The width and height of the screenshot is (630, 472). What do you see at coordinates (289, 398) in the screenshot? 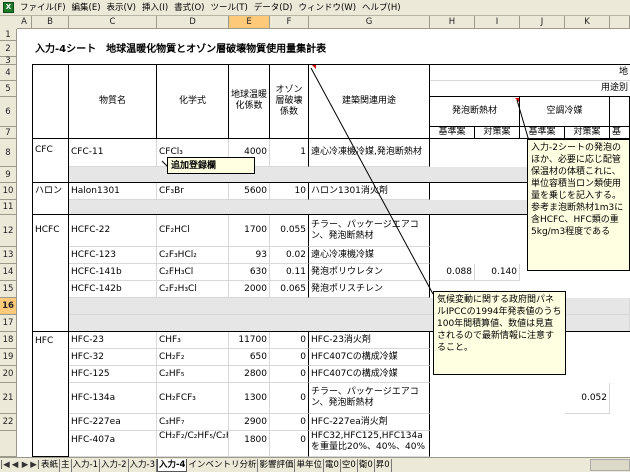
I see `cell-f21: 0` at bounding box center [289, 398].